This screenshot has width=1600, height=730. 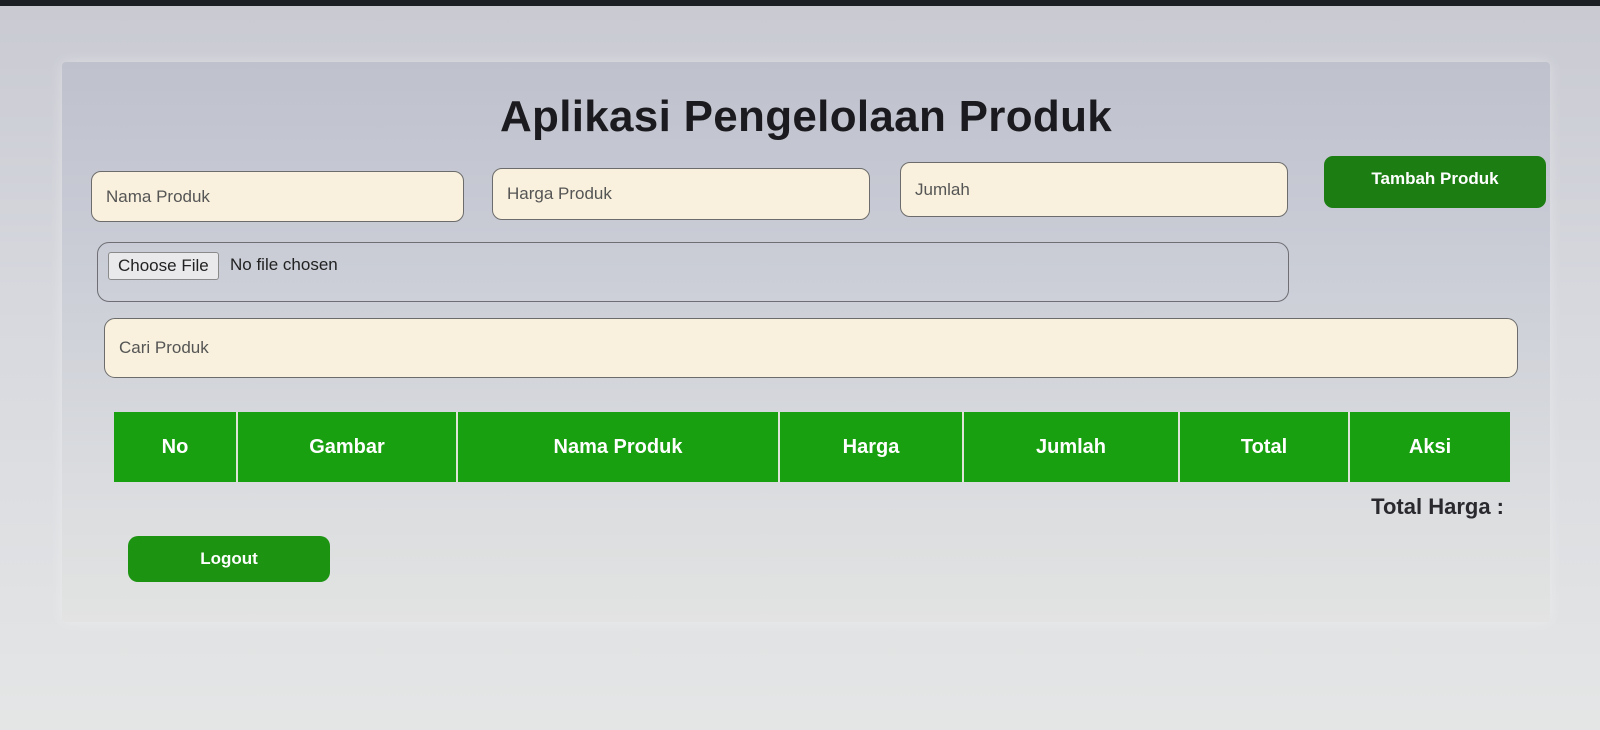 What do you see at coordinates (619, 447) in the screenshot?
I see `column-header-product-name: Nama Produk` at bounding box center [619, 447].